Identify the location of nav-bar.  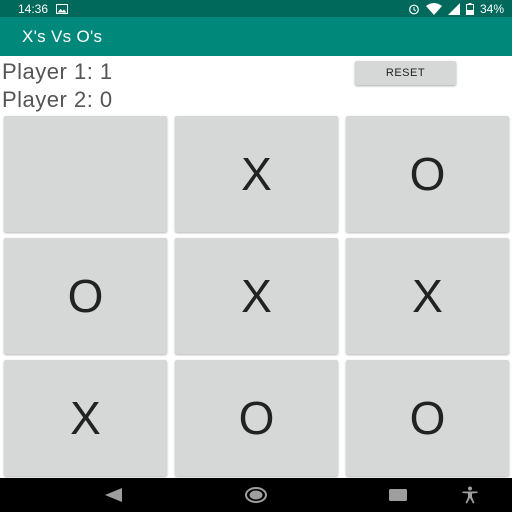
(256, 495).